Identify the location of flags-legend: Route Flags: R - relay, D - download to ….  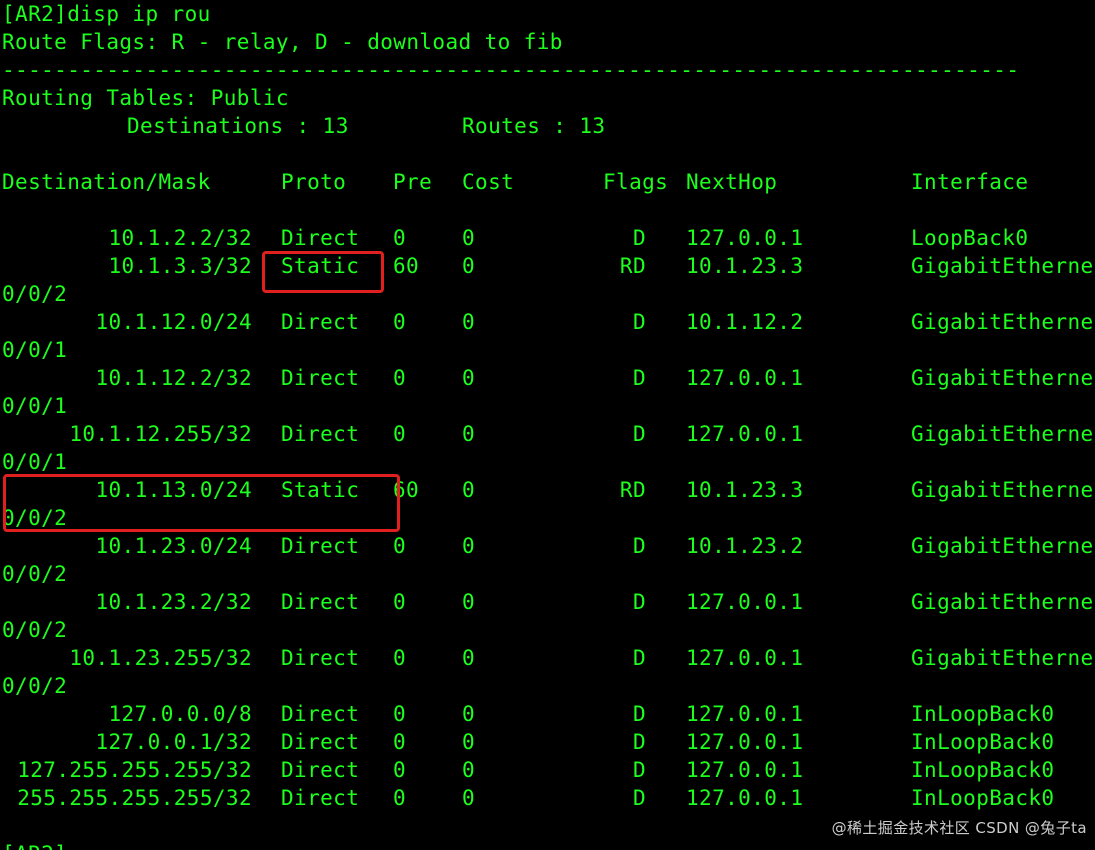
(282, 42).